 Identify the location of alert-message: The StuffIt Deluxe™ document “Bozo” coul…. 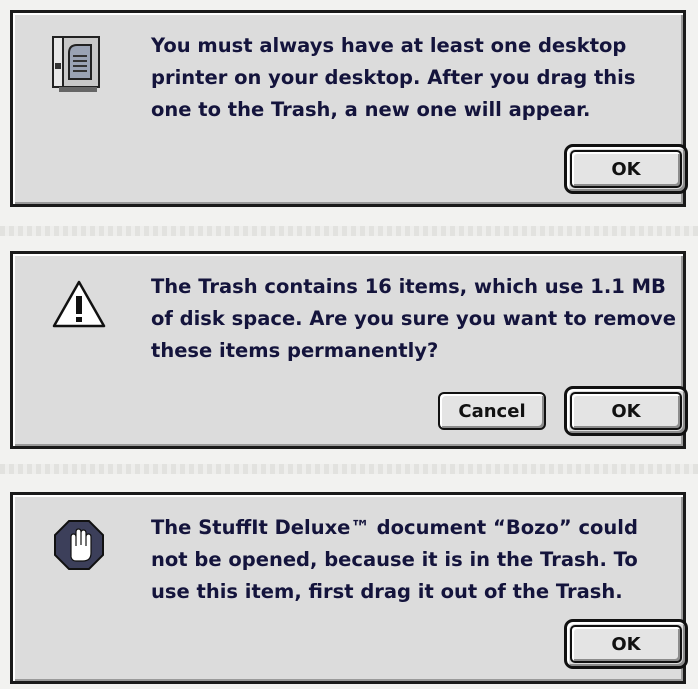
(394, 559).